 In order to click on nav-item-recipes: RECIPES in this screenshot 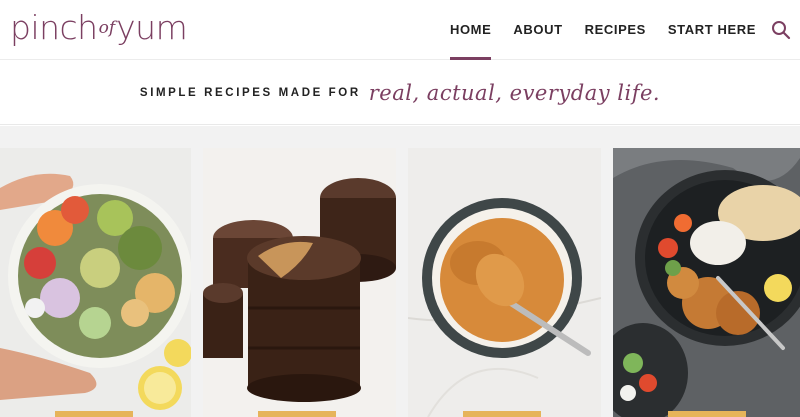, I will do `click(615, 30)`.